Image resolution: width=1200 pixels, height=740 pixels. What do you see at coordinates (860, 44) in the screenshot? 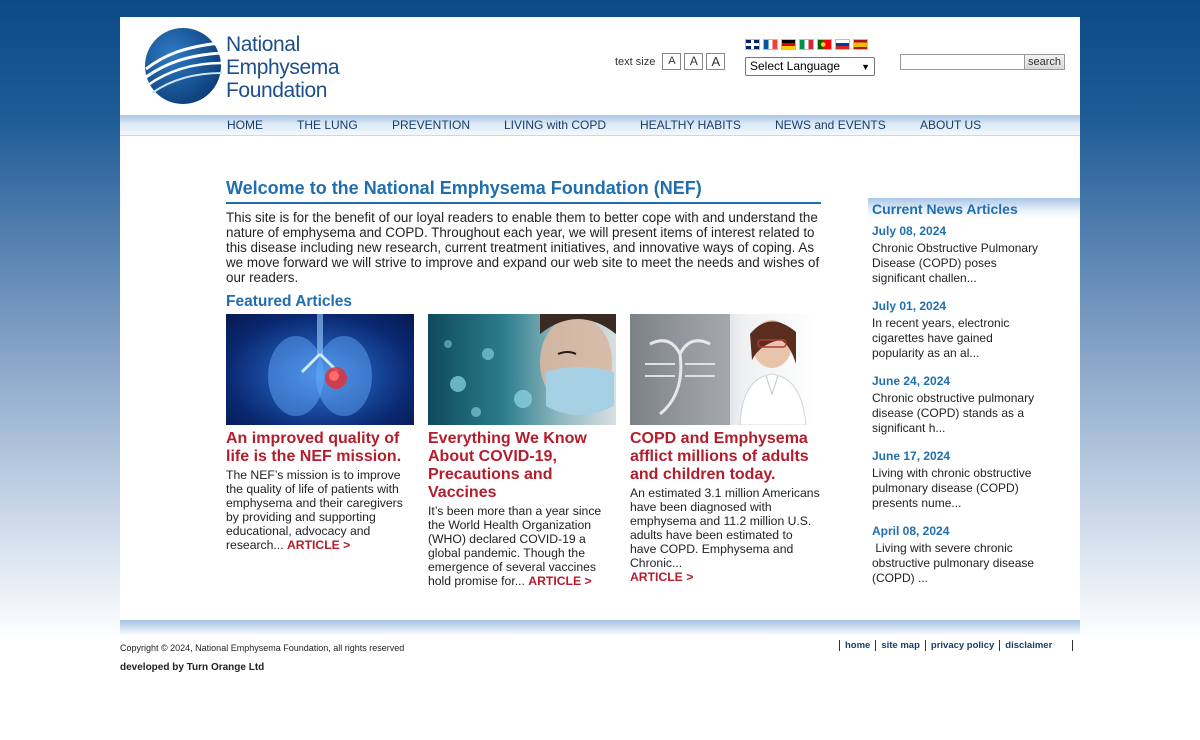
I see `spanish-flag-icon` at bounding box center [860, 44].